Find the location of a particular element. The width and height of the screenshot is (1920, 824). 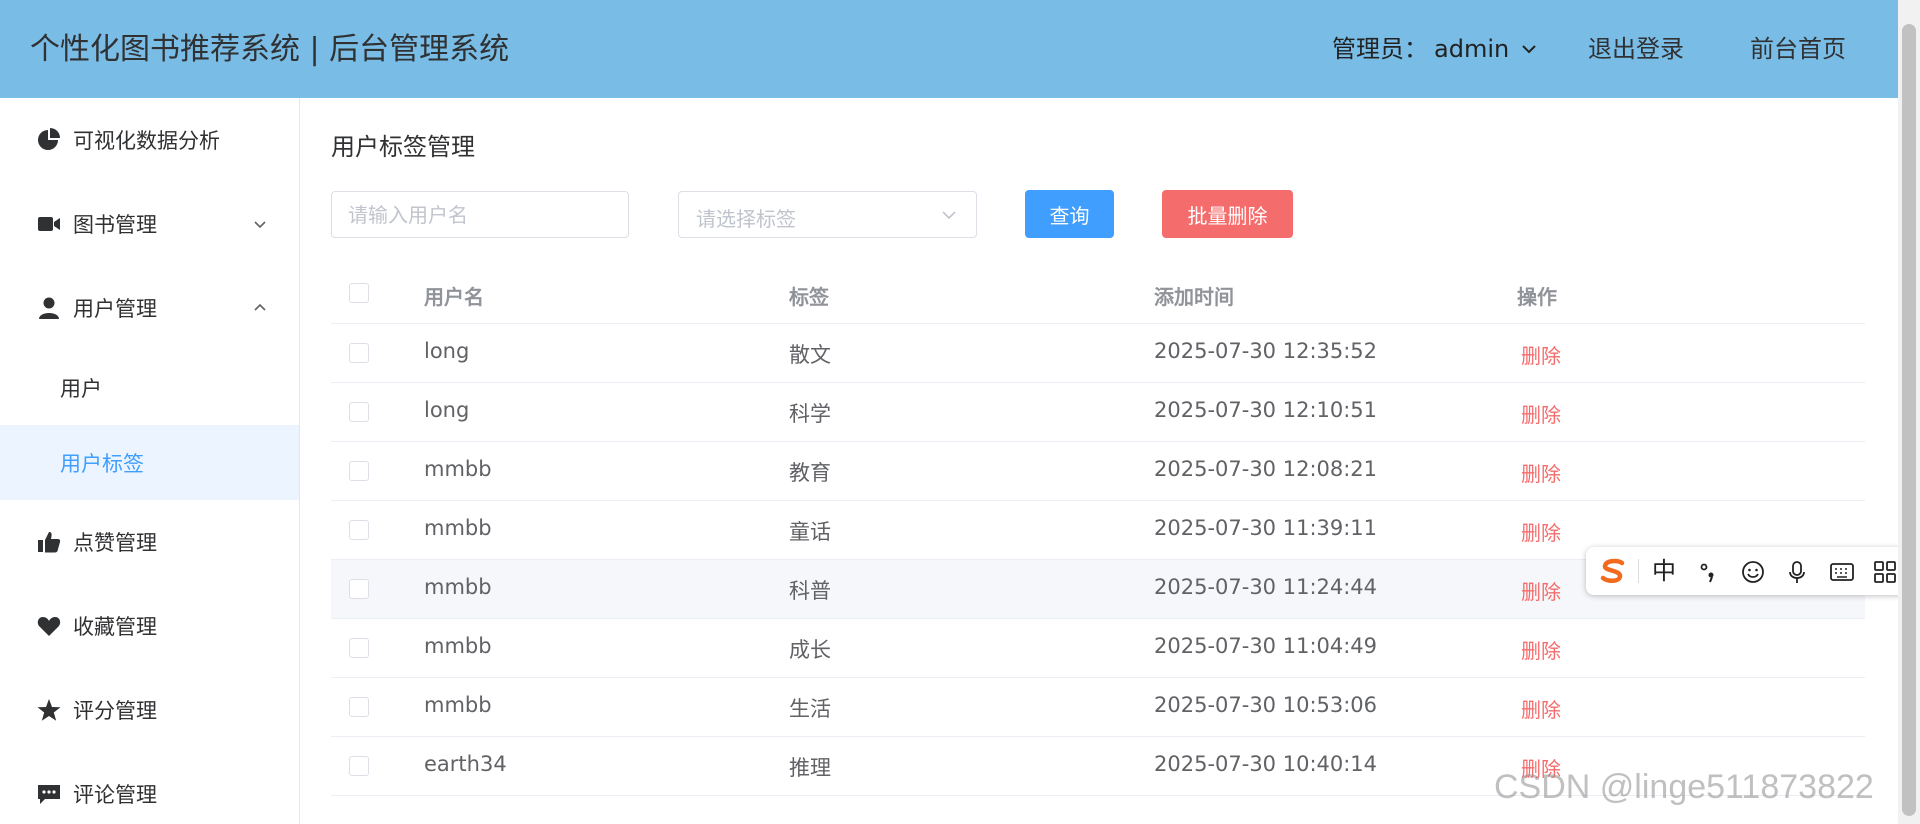

sidebar-item-favorite-management: 收藏管理 is located at coordinates (149, 626).